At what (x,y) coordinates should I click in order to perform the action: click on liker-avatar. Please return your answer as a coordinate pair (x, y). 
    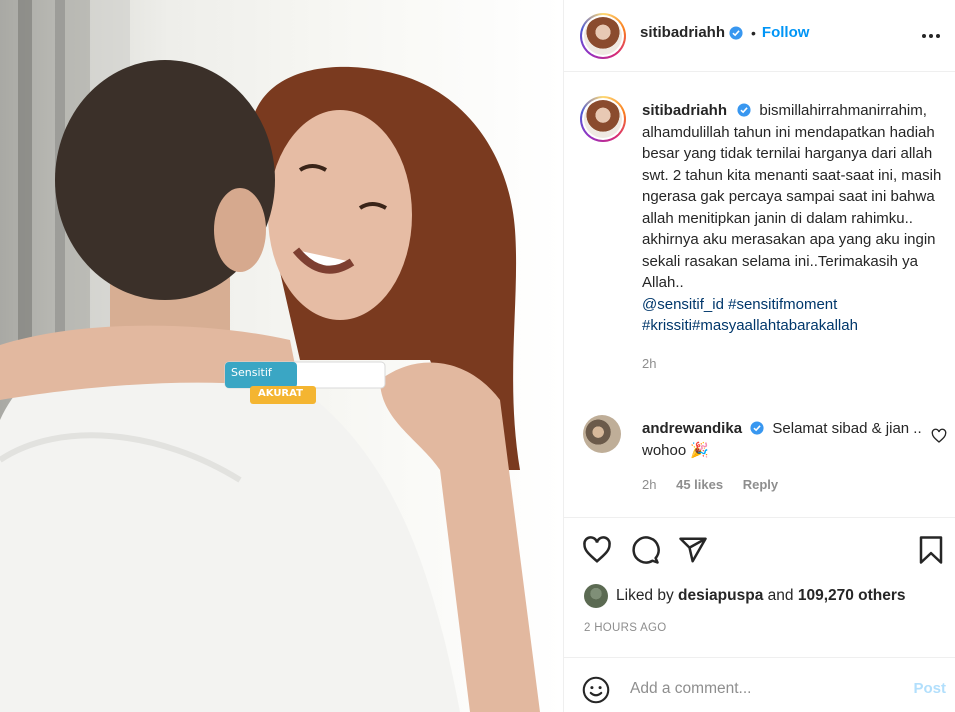
    Looking at the image, I should click on (596, 596).